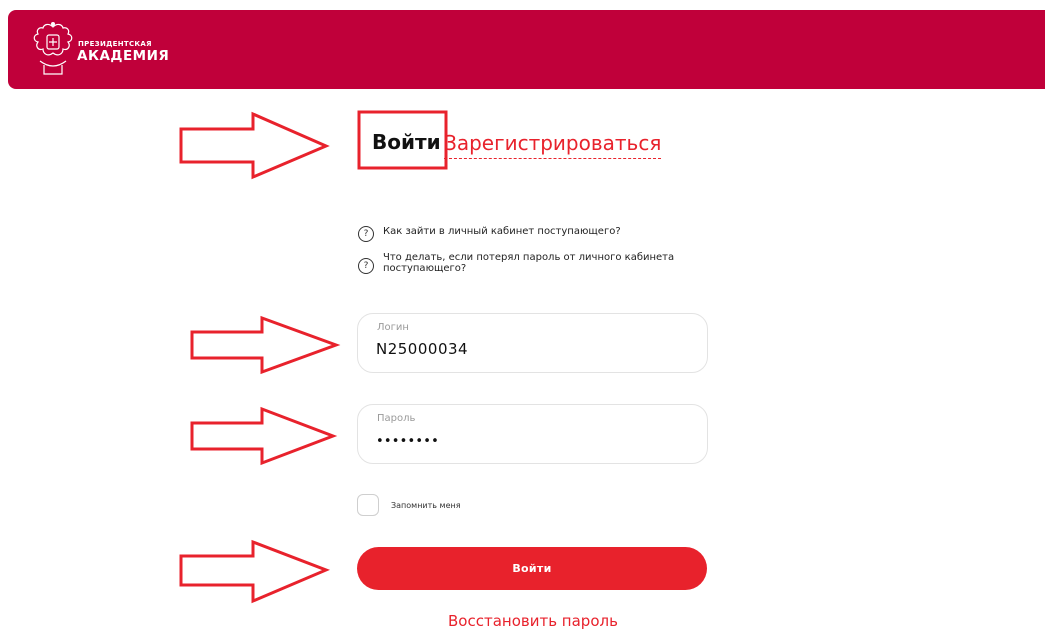  I want to click on help-link-text: Как зайти в личный кабинет поступающего?, so click(502, 231).